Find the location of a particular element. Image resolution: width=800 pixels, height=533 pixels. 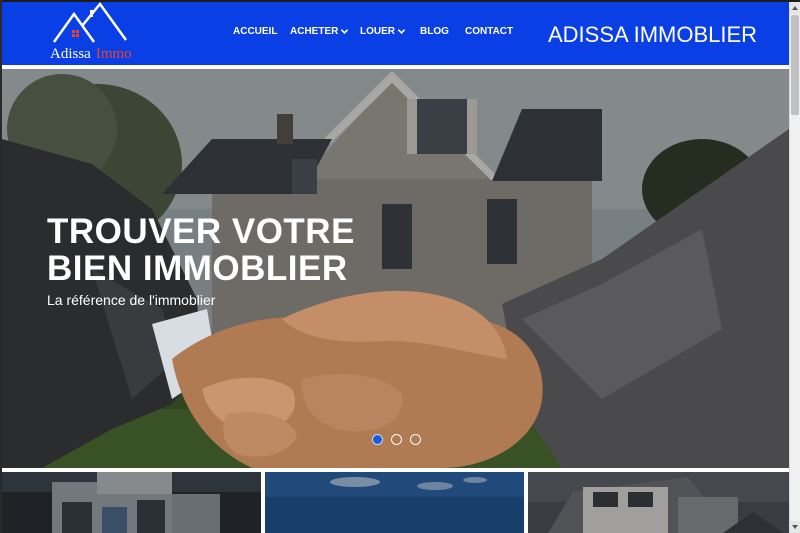

arrow-up-icon is located at coordinates (795, 8).